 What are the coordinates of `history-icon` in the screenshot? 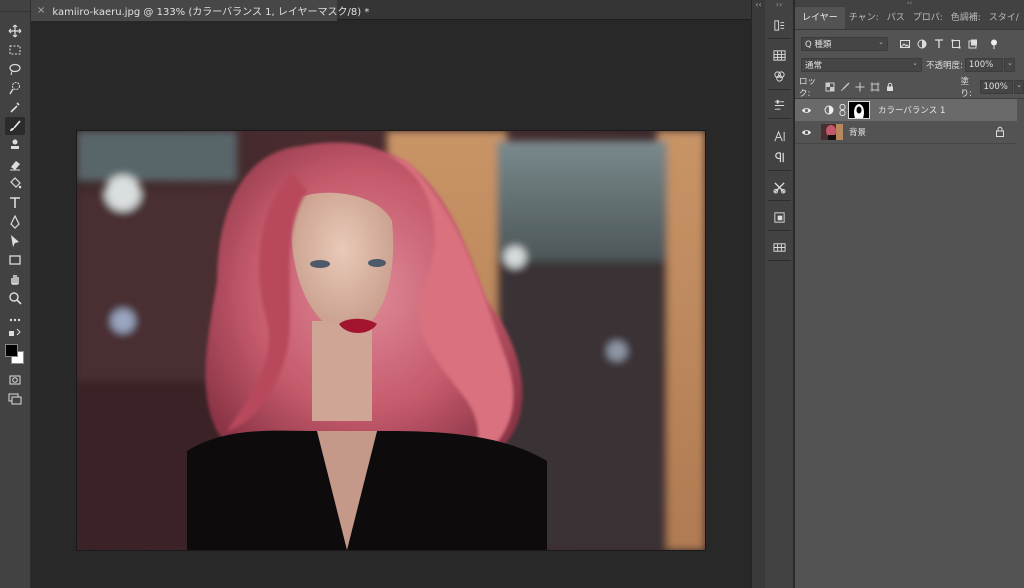 It's located at (779, 25).